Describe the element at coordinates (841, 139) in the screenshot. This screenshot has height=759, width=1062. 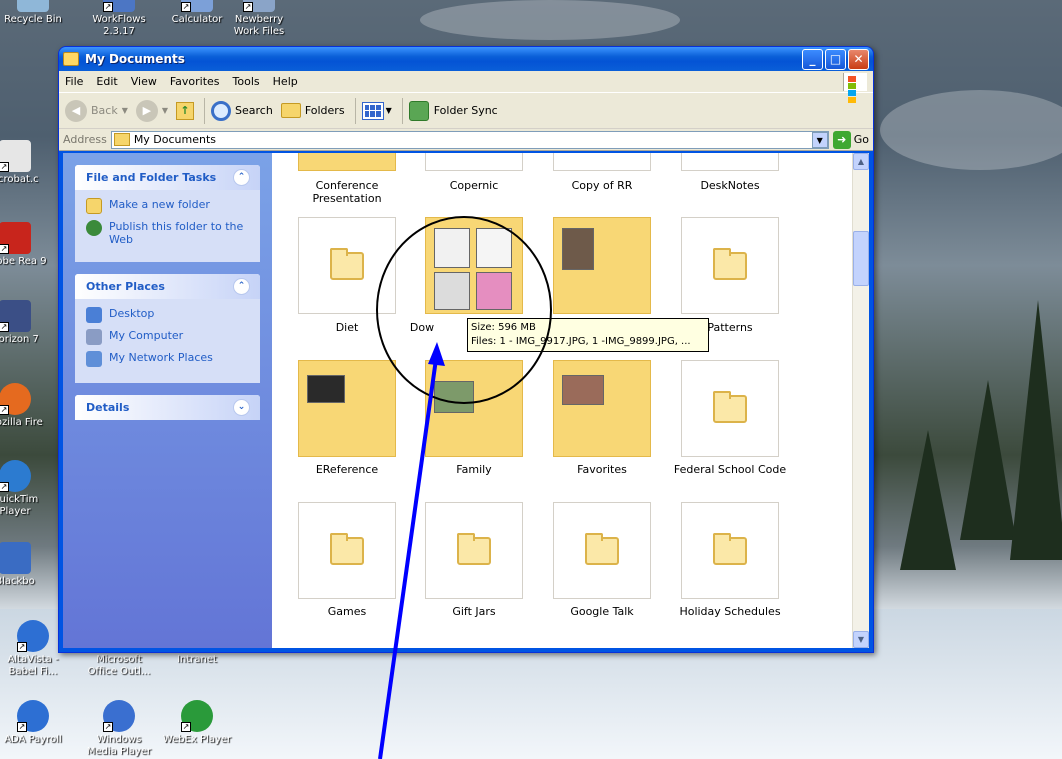
I see `go-arrow-icon: ➜` at that location.